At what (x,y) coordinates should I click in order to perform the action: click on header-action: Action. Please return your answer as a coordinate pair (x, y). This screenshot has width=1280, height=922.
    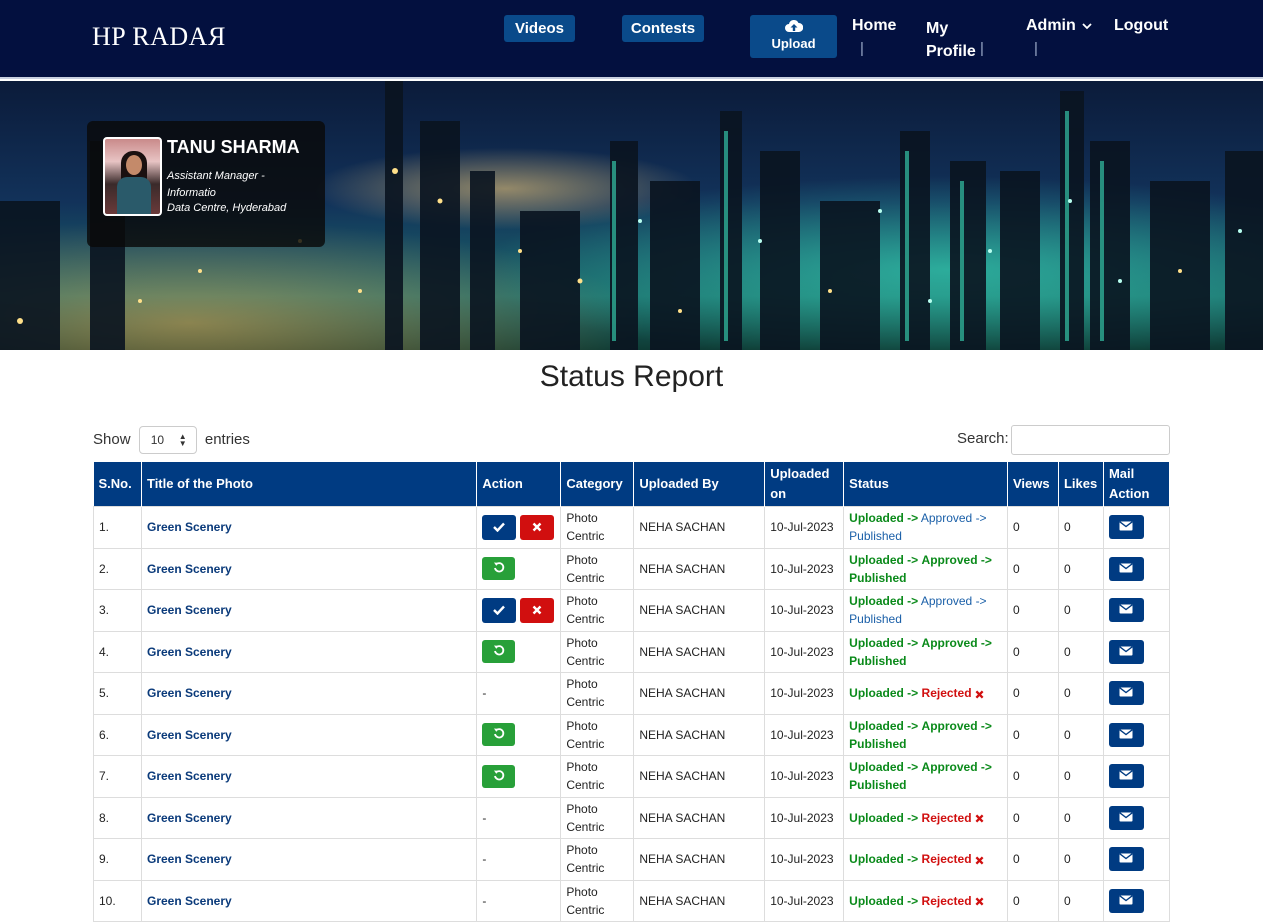
    Looking at the image, I should click on (519, 484).